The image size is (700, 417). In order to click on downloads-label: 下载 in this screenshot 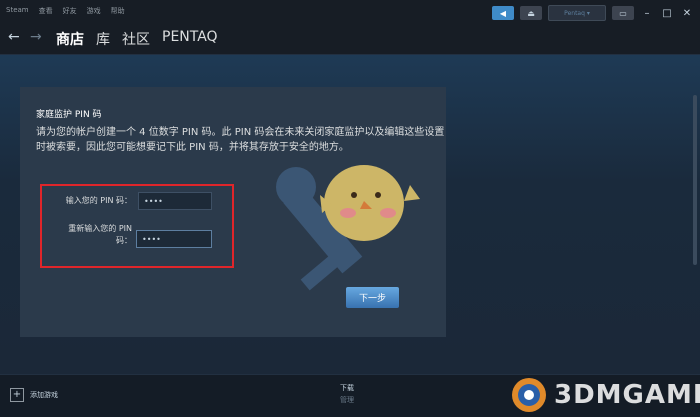, I will do `click(347, 388)`.